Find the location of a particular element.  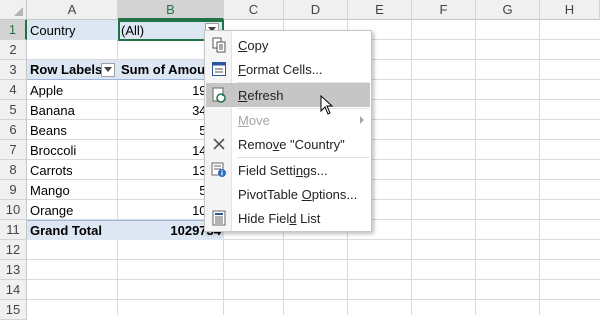

menu-item-hide-field-list: Hide Field List is located at coordinates (288, 218).